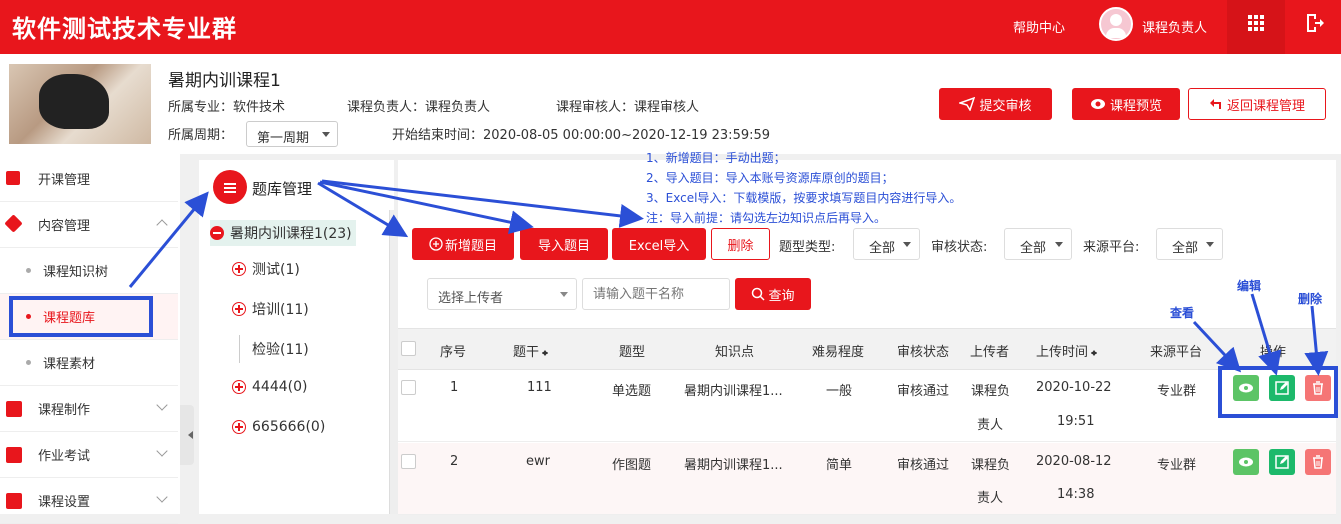  I want to click on sidebar-item-label: 课程素材, so click(69, 364).